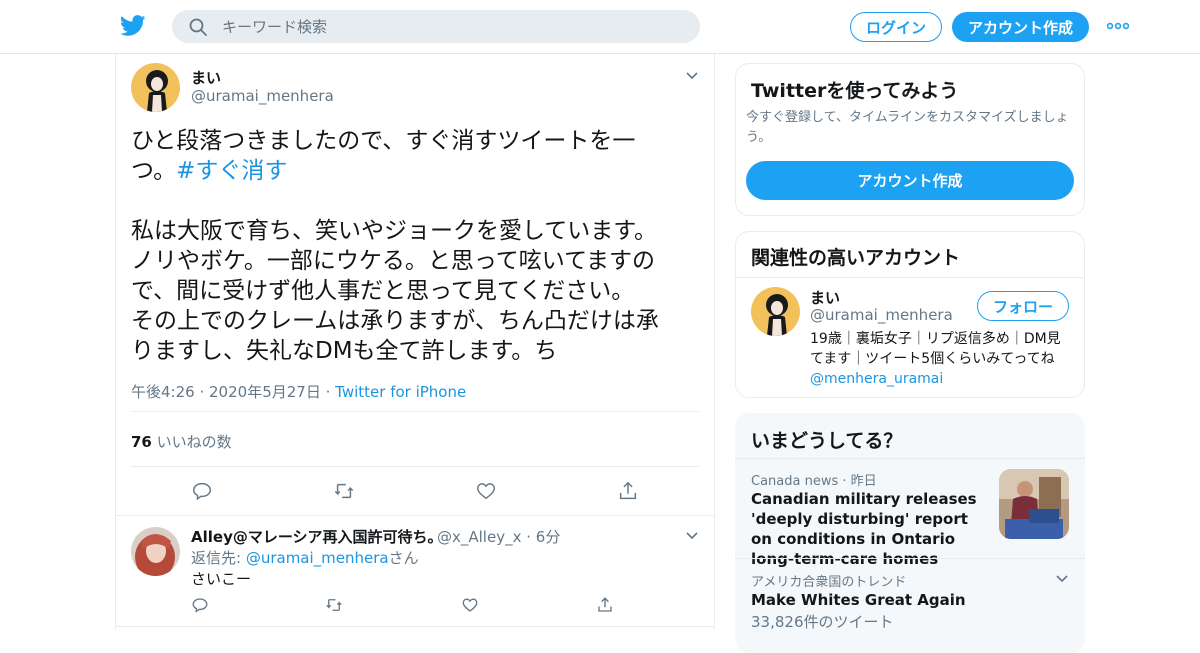 The height and width of the screenshot is (653, 1200). I want to click on tweet-author-handle: @uramai_menhera, so click(262, 96).